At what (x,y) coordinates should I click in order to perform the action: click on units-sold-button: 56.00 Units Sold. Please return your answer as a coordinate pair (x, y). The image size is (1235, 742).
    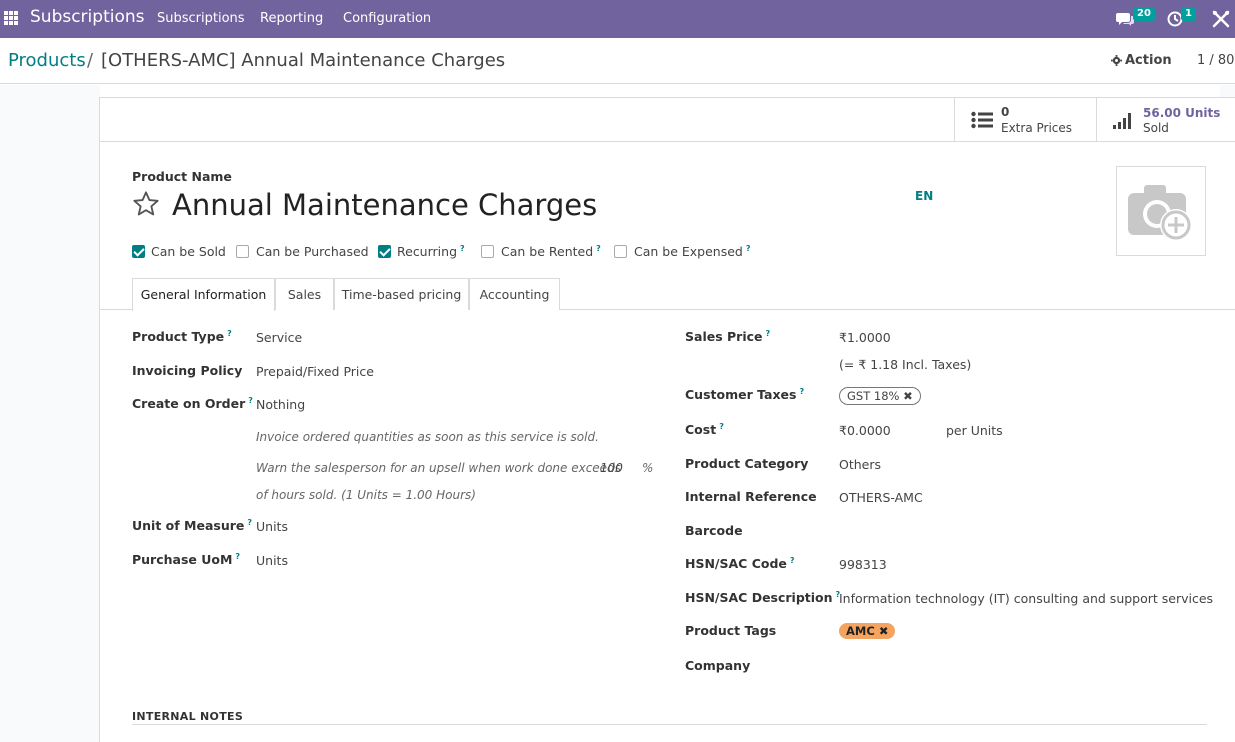
    Looking at the image, I should click on (1165, 120).